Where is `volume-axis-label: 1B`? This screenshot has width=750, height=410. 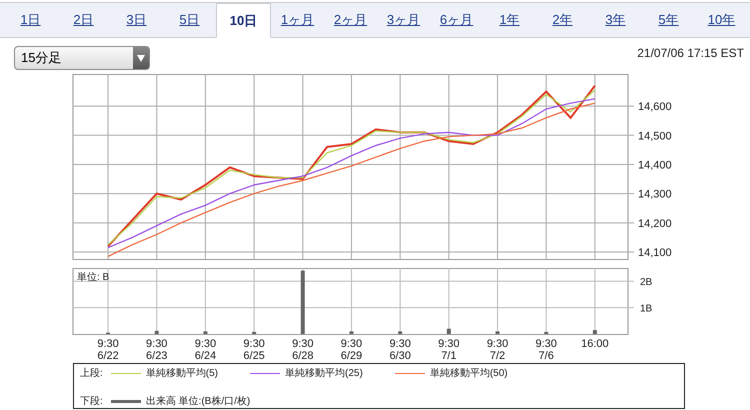 volume-axis-label: 1B is located at coordinates (646, 309).